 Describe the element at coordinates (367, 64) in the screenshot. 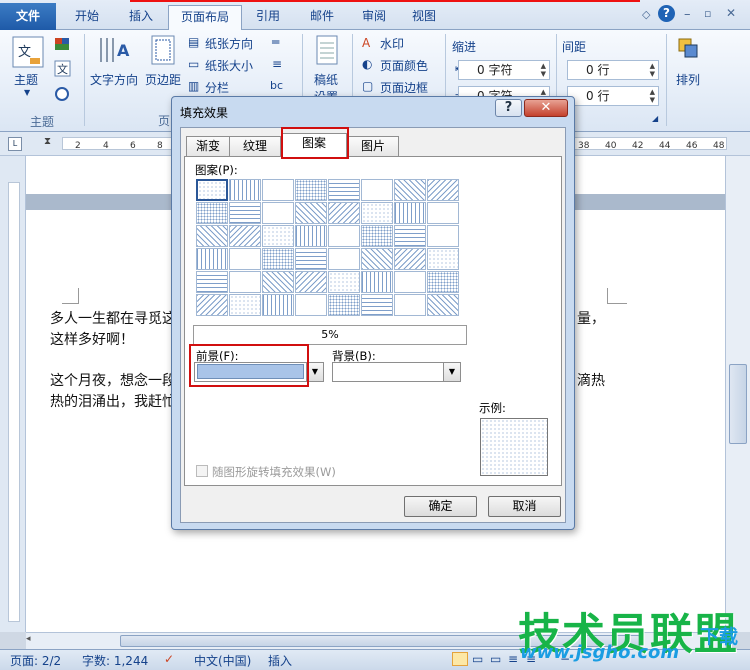

I see `page-color-icon: ◐` at that location.